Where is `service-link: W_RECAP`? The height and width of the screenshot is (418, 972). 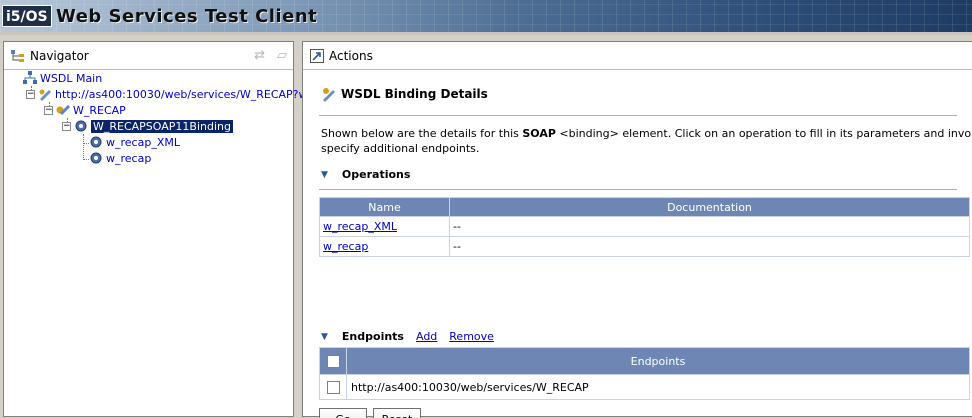
service-link: W_RECAP is located at coordinates (99, 110).